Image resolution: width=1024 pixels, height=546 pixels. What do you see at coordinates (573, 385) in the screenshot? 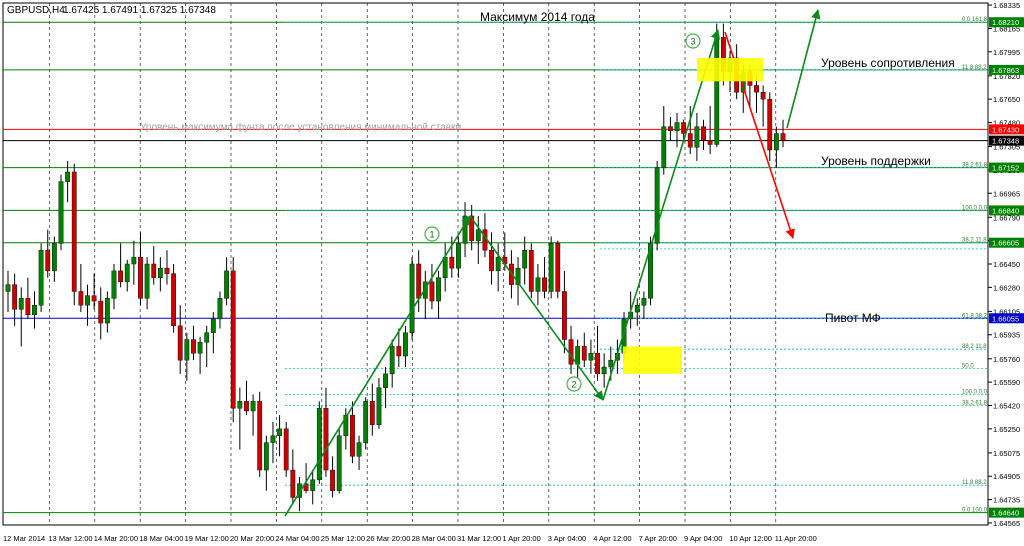
I see `wave-marker-label: 2` at bounding box center [573, 385].